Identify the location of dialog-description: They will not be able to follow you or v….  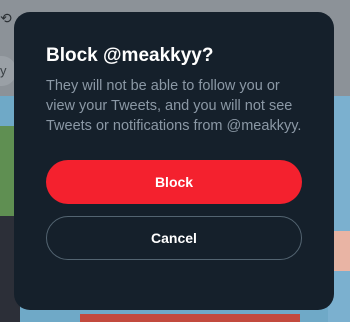
(174, 106).